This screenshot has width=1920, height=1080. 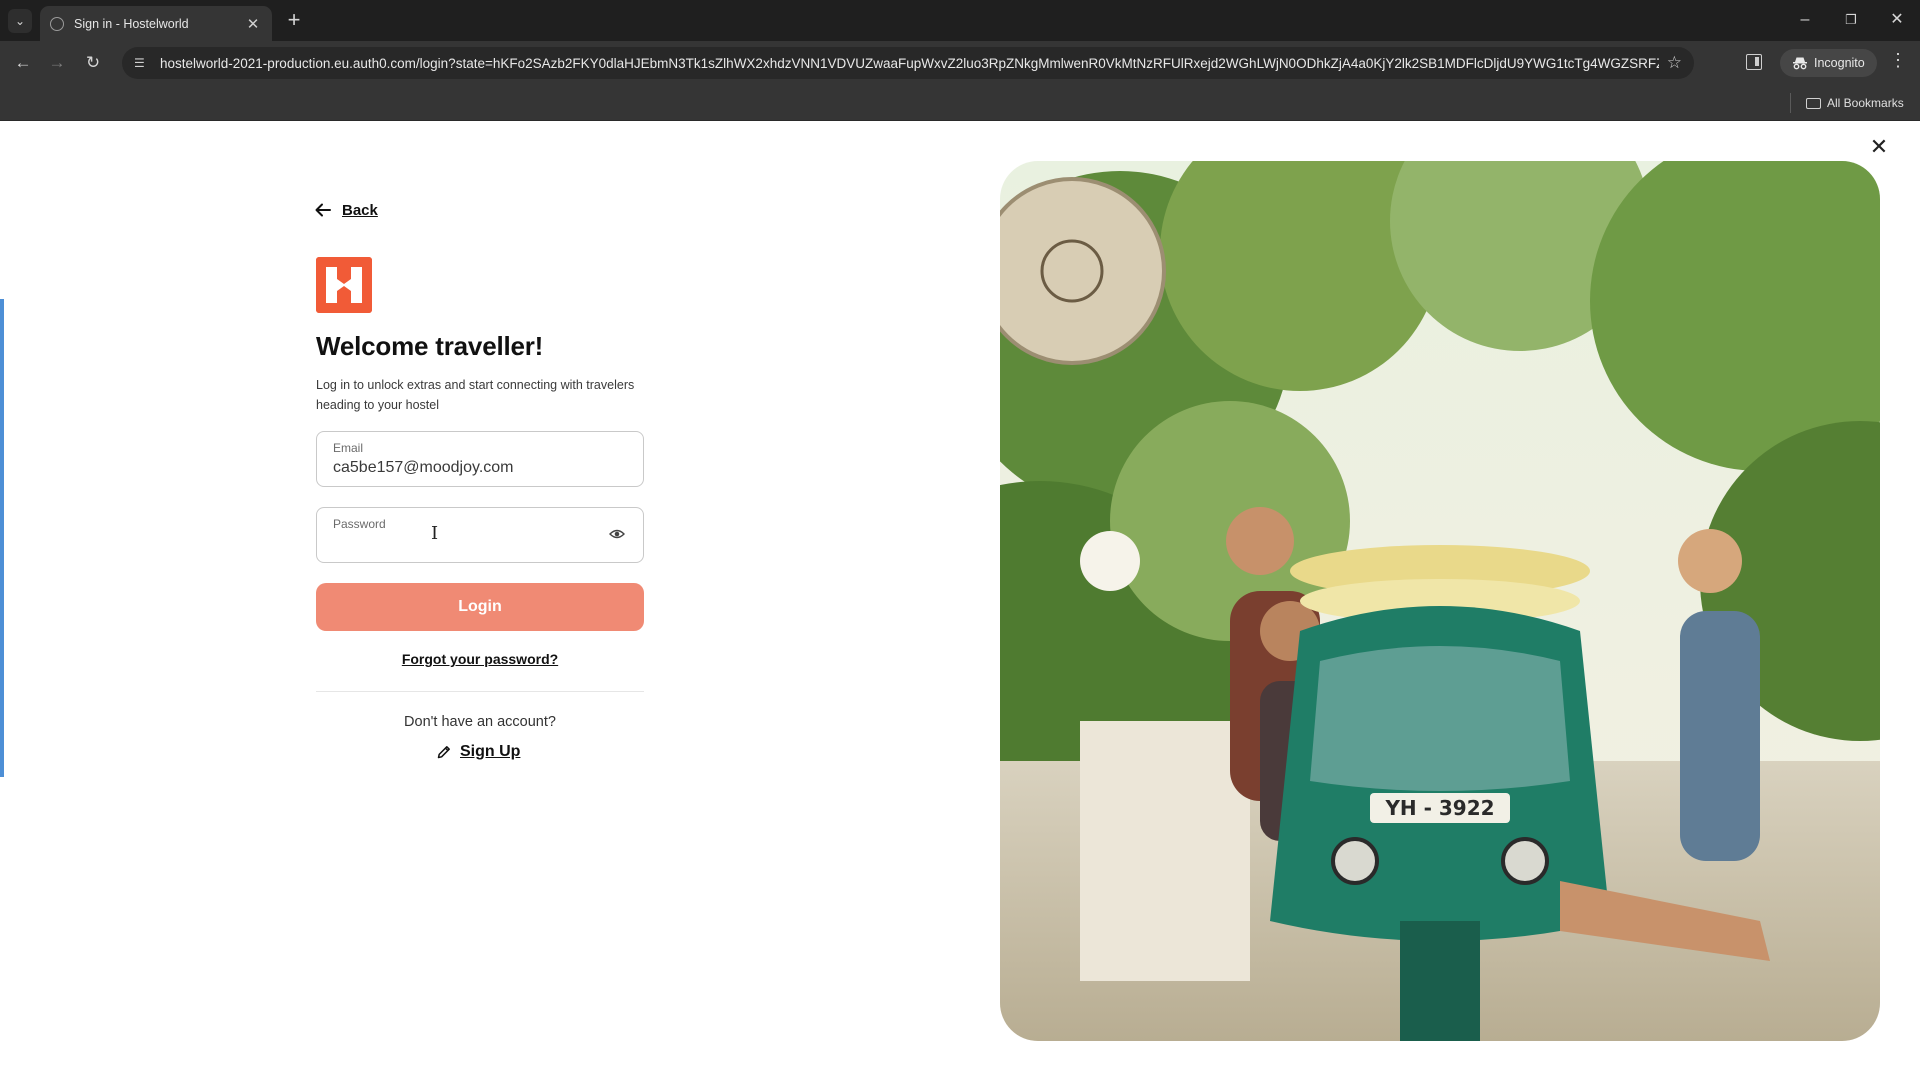 What do you see at coordinates (253, 24) in the screenshot?
I see `tab-close-icon: ✕` at bounding box center [253, 24].